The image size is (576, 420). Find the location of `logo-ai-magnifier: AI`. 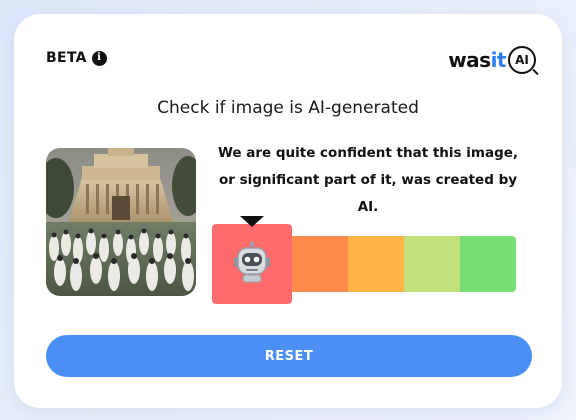

logo-ai-magnifier: AI is located at coordinates (522, 60).